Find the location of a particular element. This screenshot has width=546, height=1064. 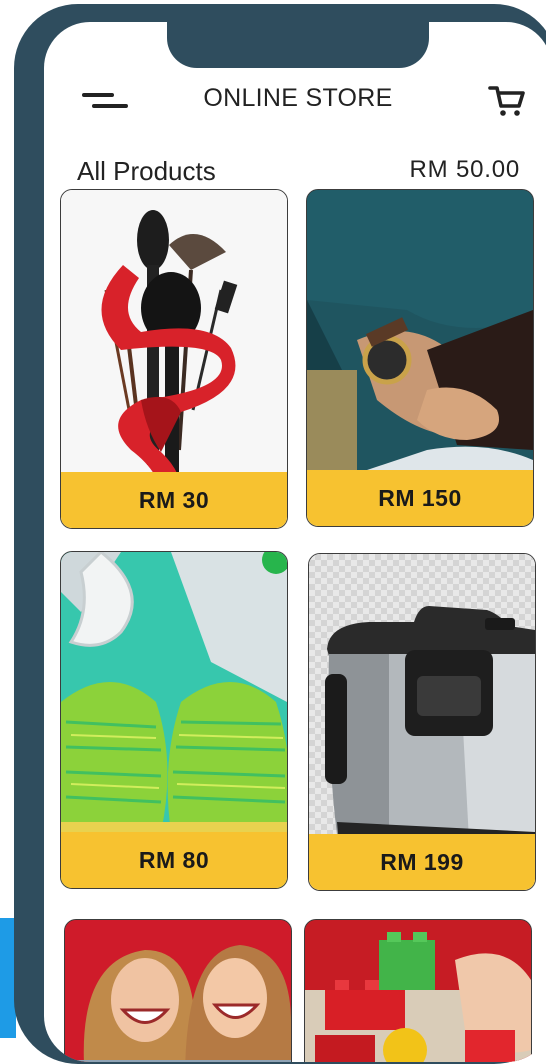

toy-blocks-image is located at coordinates (418, 991).